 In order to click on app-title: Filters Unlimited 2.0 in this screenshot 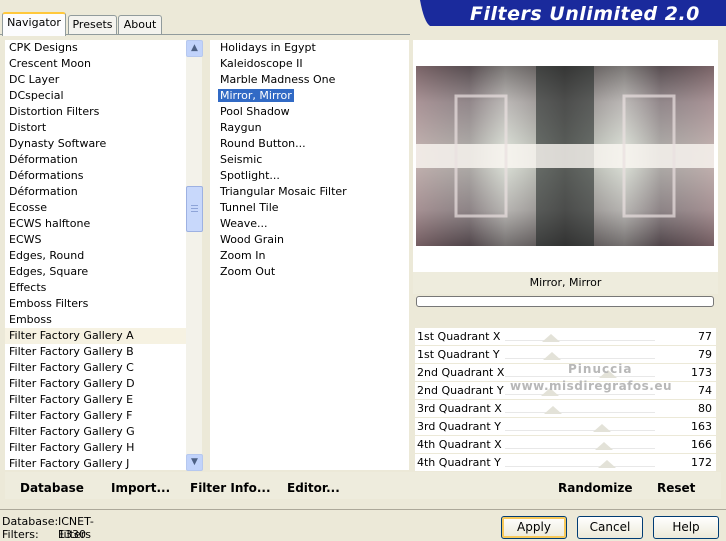, I will do `click(585, 14)`.